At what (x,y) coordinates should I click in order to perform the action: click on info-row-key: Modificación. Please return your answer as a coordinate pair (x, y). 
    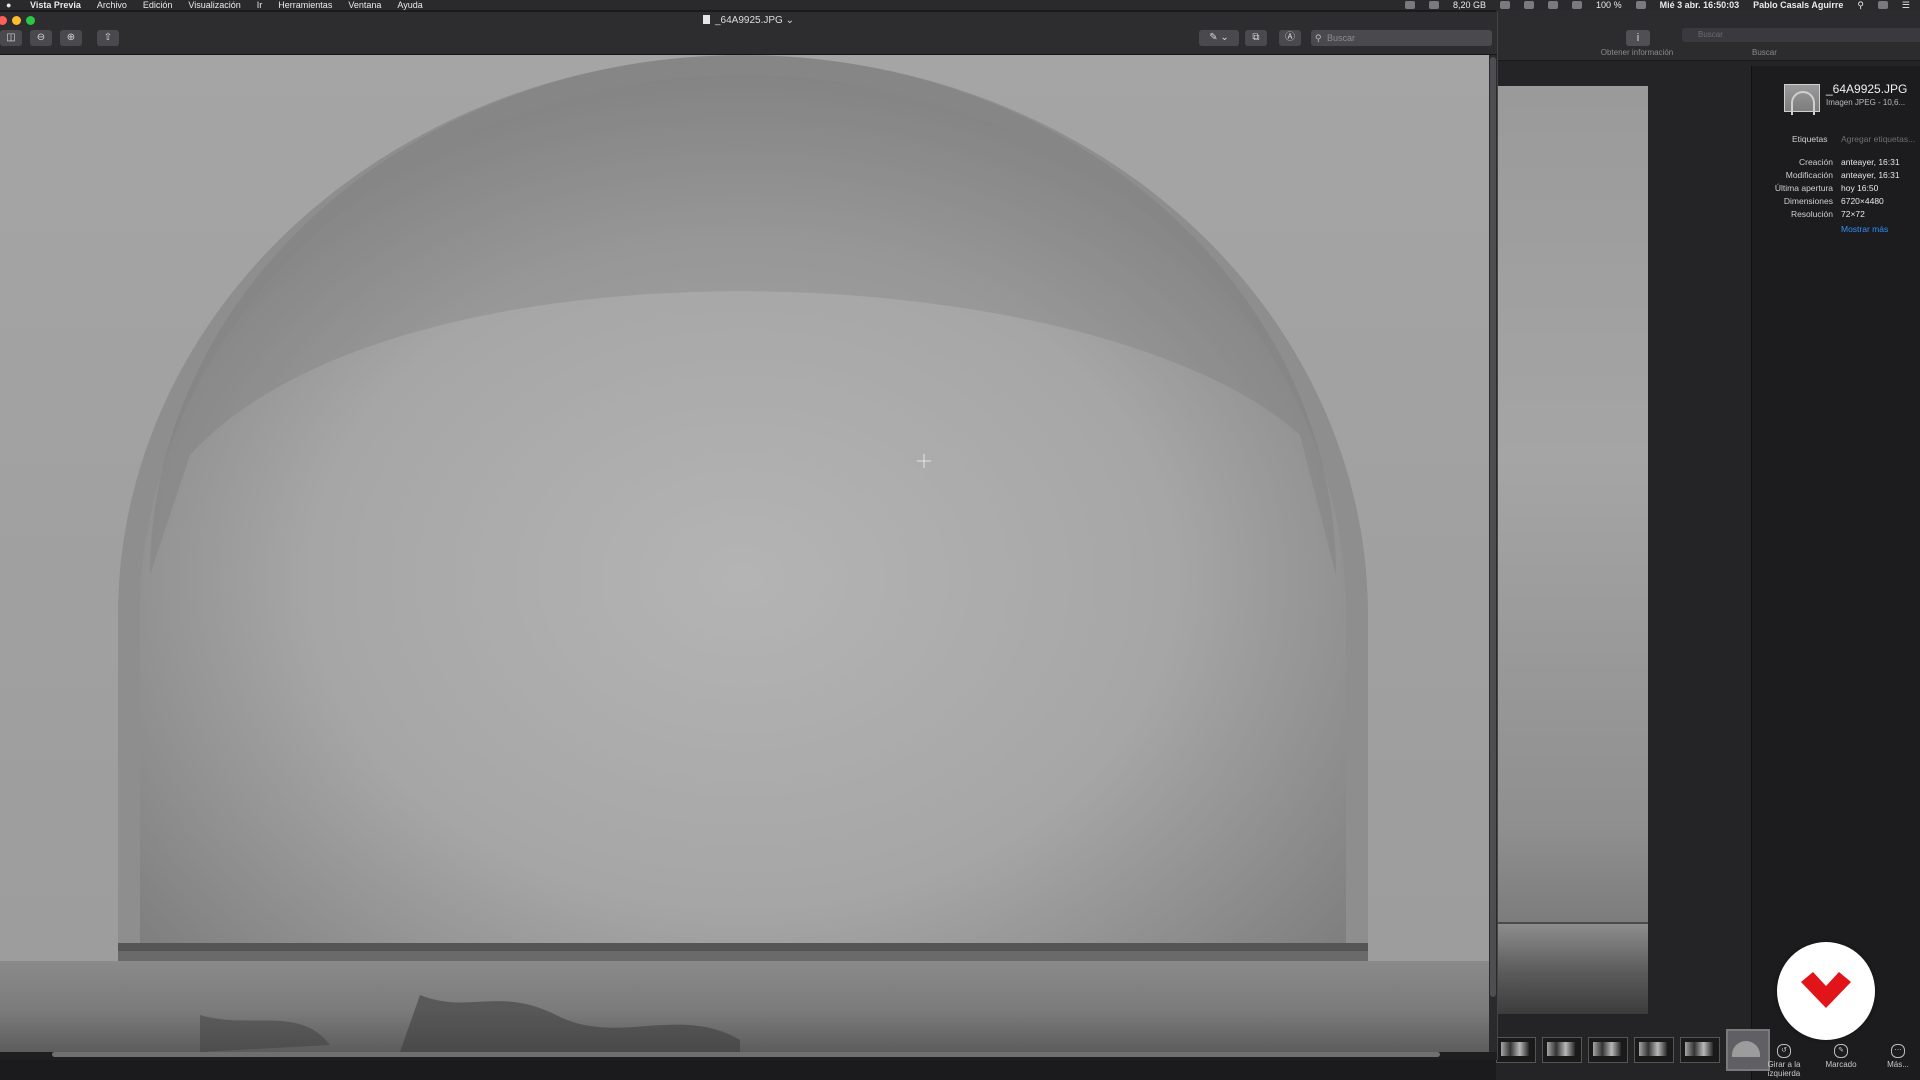
    Looking at the image, I should click on (1809, 175).